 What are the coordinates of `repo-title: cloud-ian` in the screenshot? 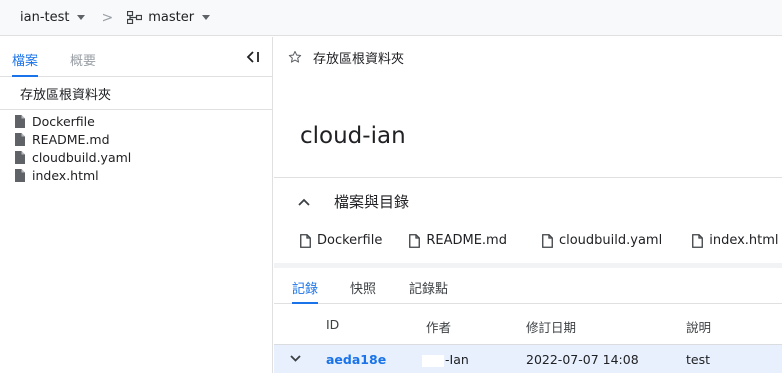 It's located at (353, 136).